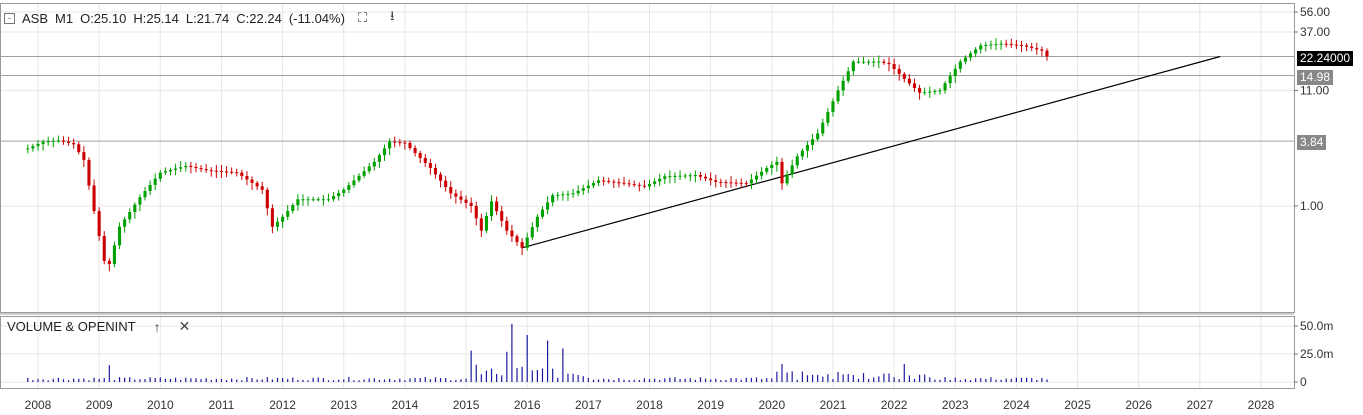 The height and width of the screenshot is (415, 1363). Describe the element at coordinates (1312, 142) in the screenshot. I see `level-price-tag: 3.84` at that location.